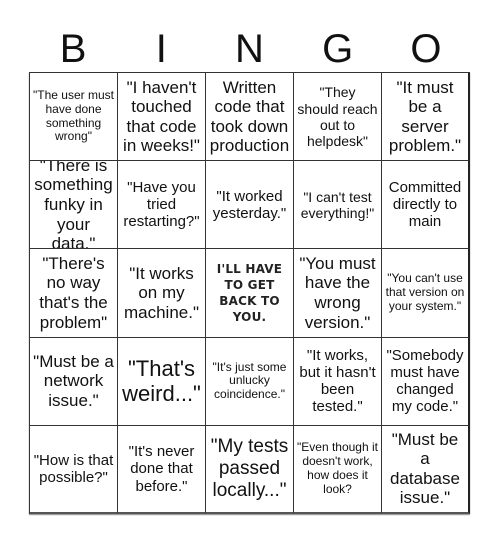 This screenshot has height=544, width=500. I want to click on bingo-cell: "That's weird...", so click(162, 381).